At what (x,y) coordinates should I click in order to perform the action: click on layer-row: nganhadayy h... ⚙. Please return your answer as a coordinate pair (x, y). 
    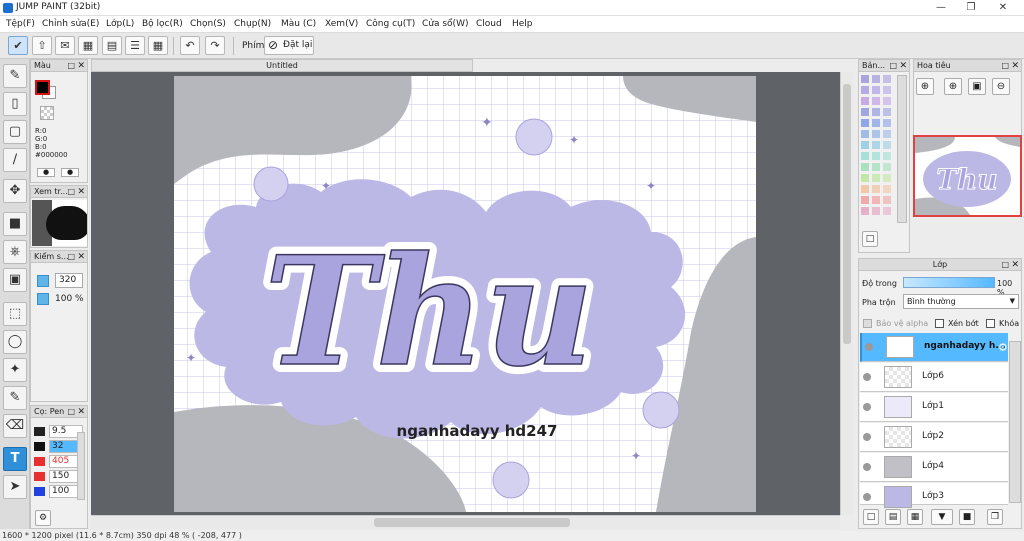
    Looking at the image, I should click on (934, 347).